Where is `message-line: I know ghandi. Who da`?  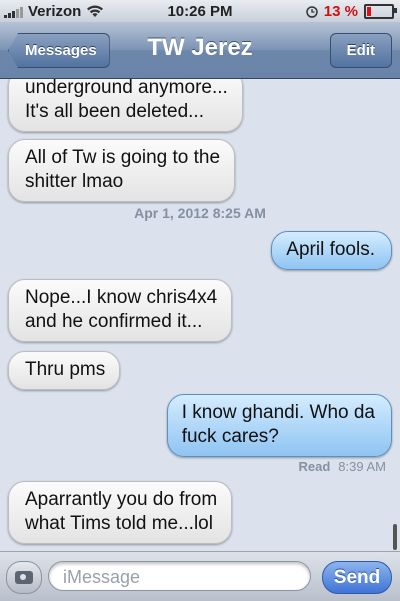
message-line: I know ghandi. Who da is located at coordinates (278, 412).